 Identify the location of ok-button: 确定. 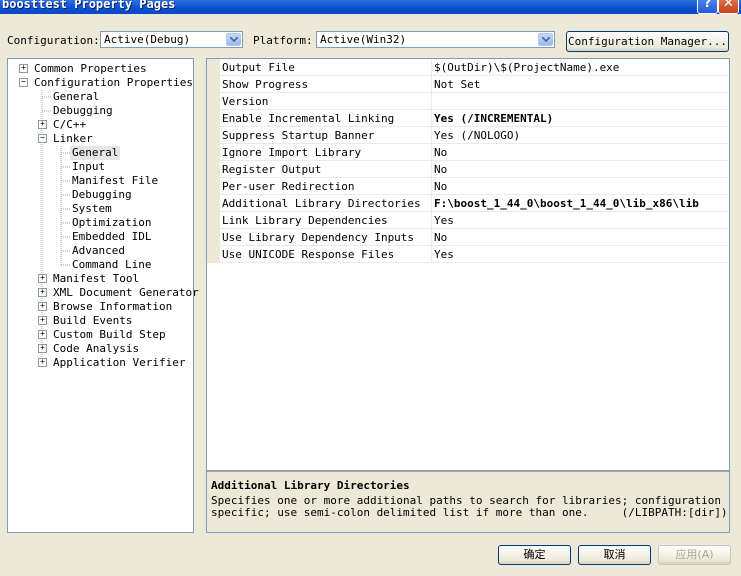
(534, 555).